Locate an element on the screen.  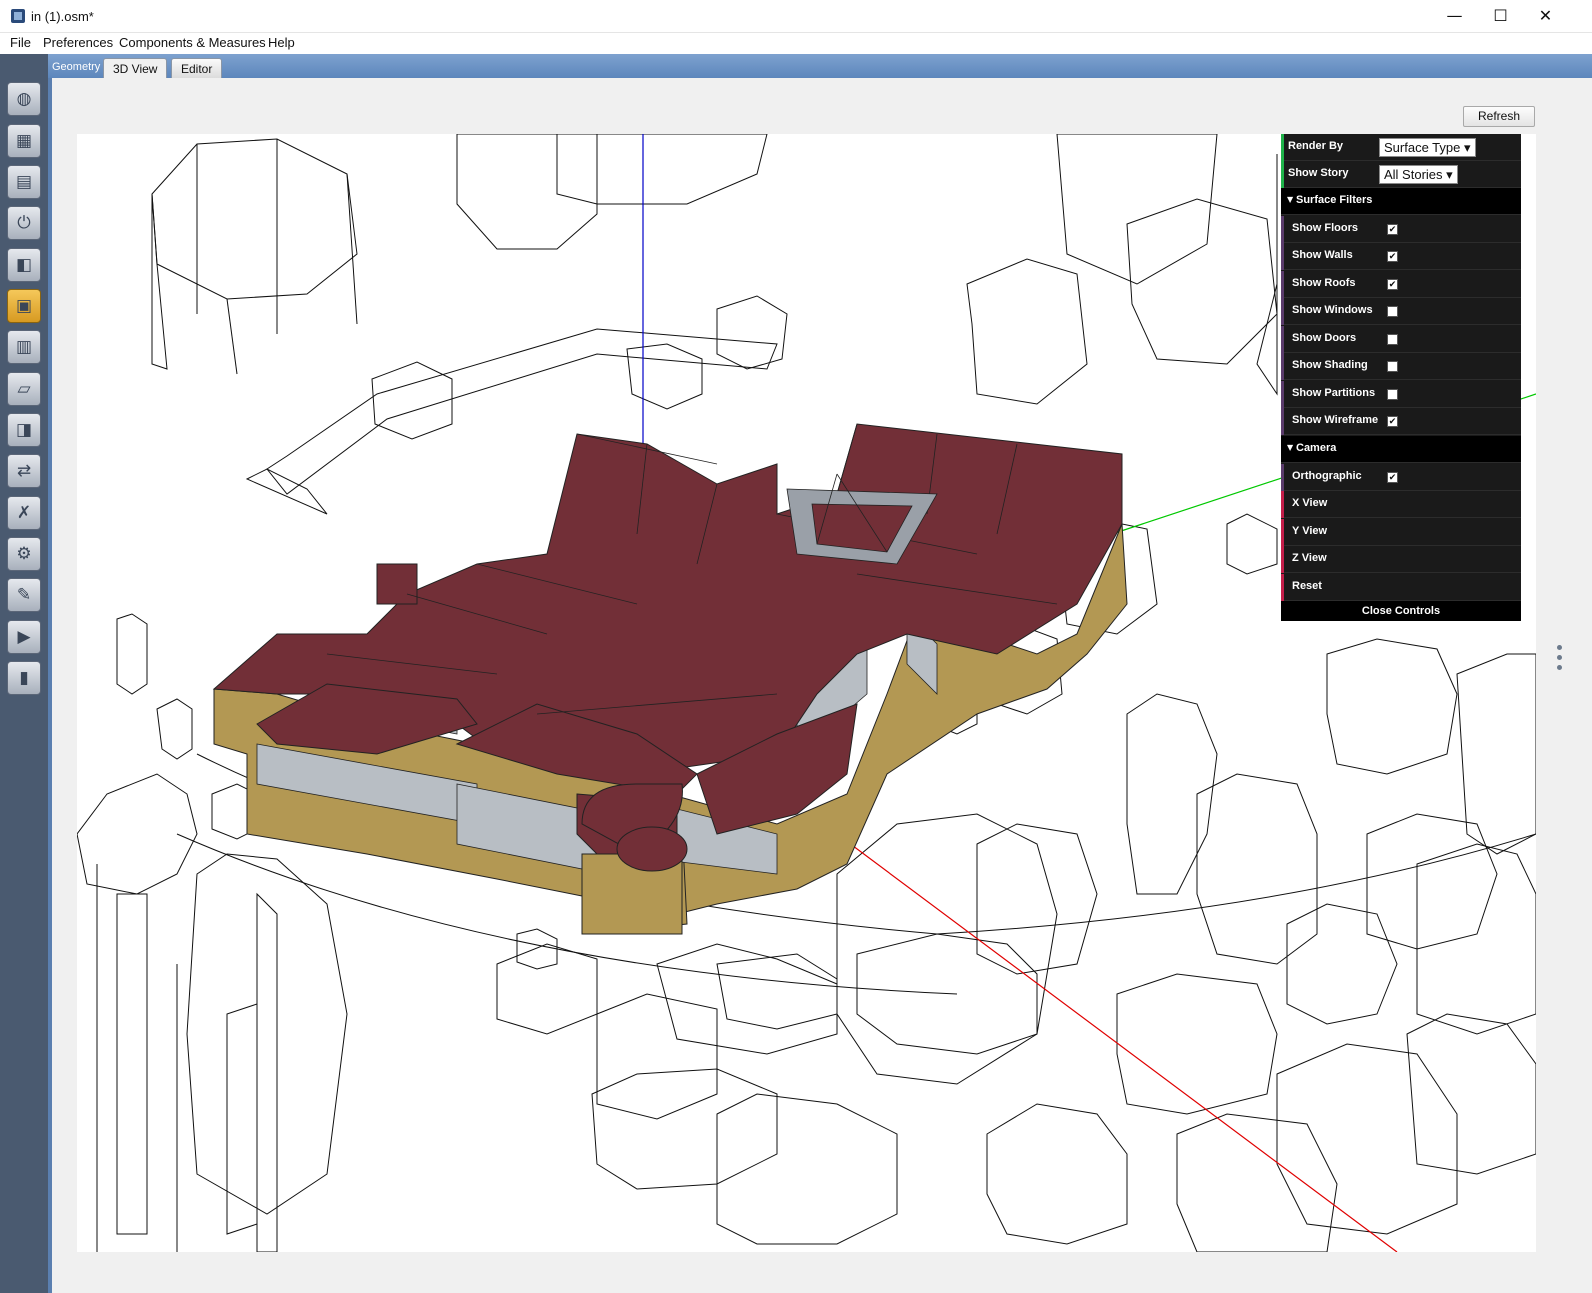
x-view-label: X View is located at coordinates (1310, 503).